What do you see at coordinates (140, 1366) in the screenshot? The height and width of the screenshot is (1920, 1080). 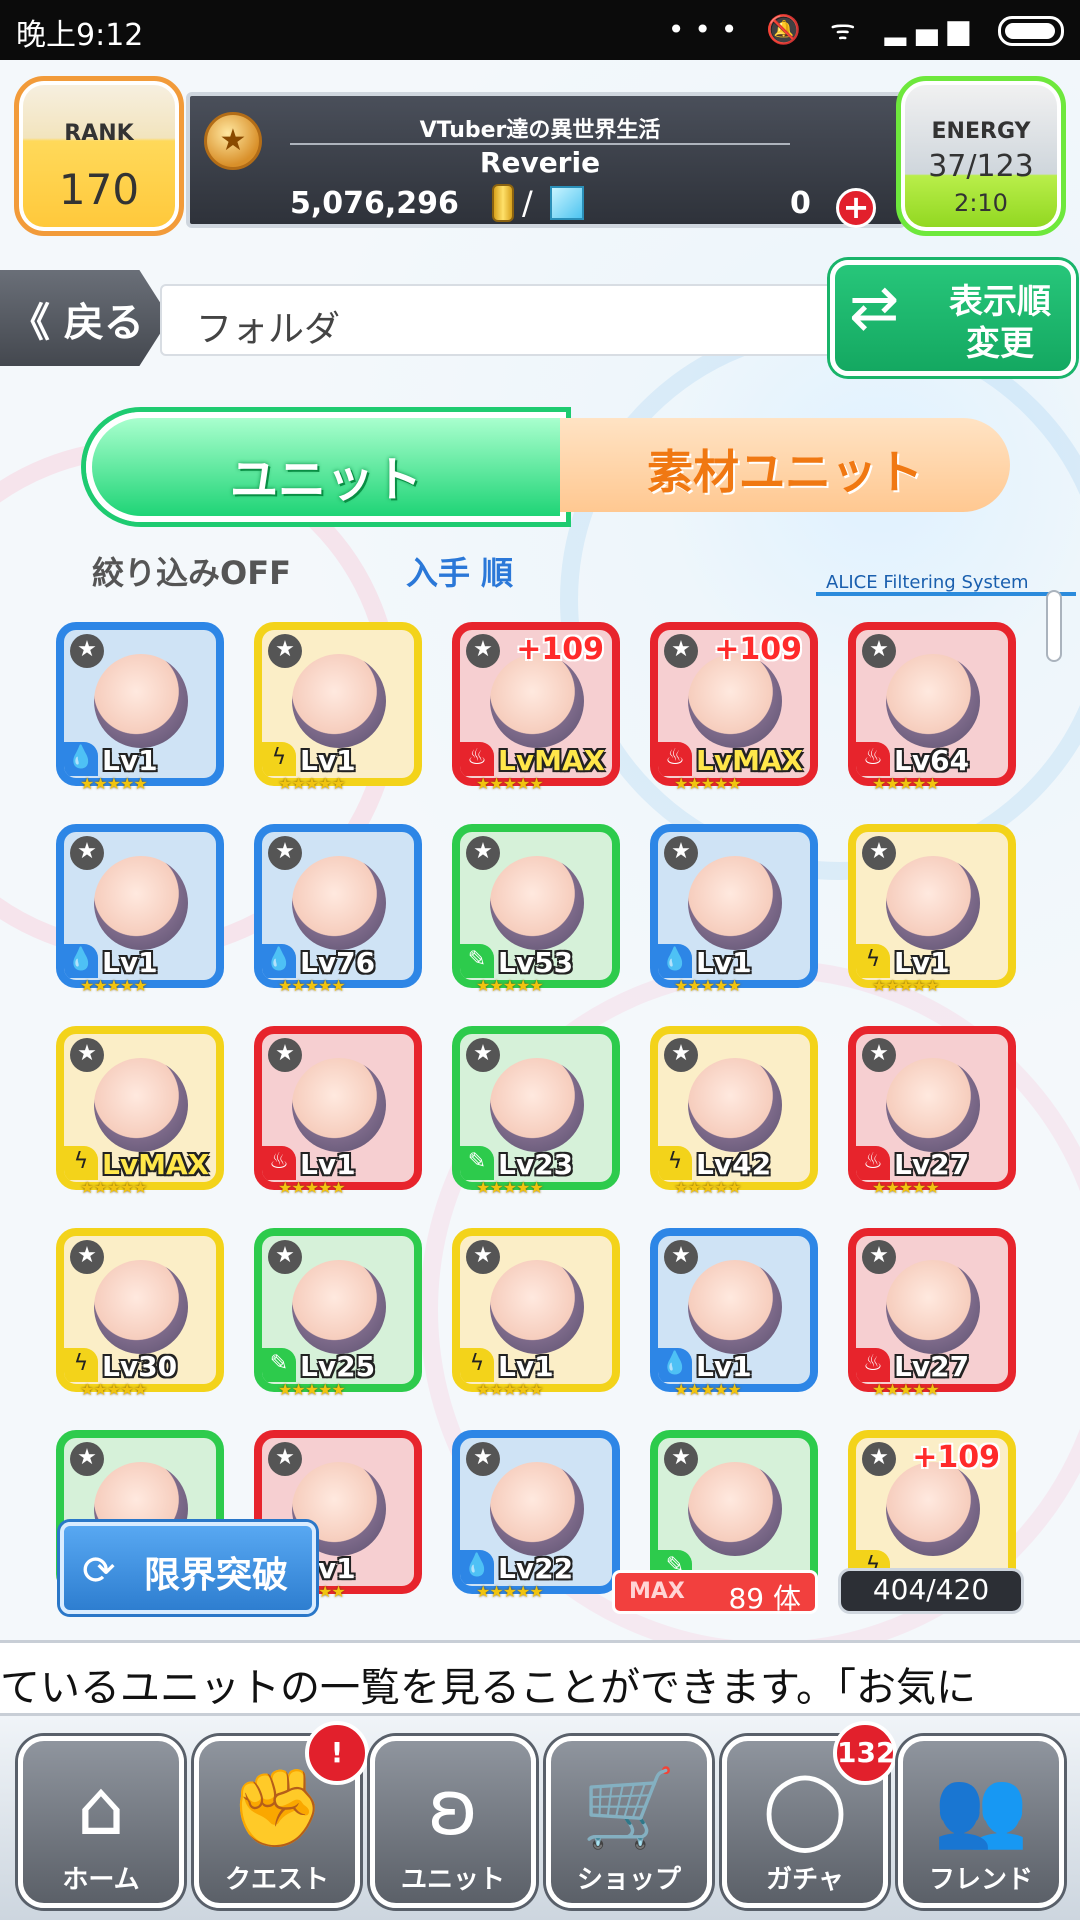 I see `unit-level: Lv30` at bounding box center [140, 1366].